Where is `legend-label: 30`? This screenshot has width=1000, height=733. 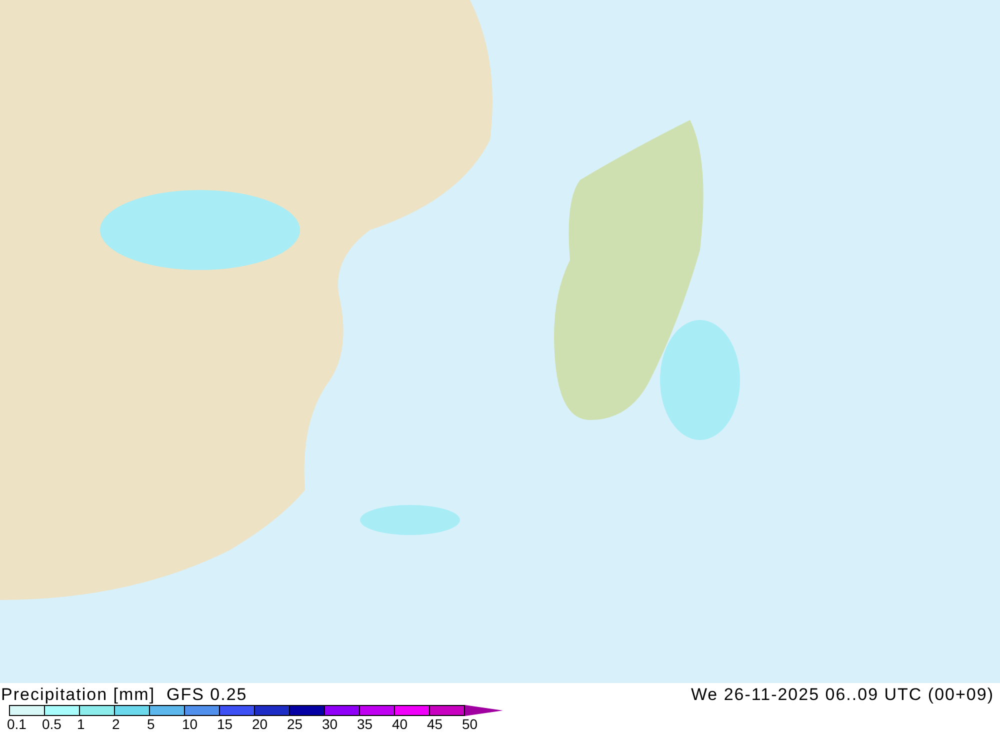 legend-label: 30 is located at coordinates (330, 724).